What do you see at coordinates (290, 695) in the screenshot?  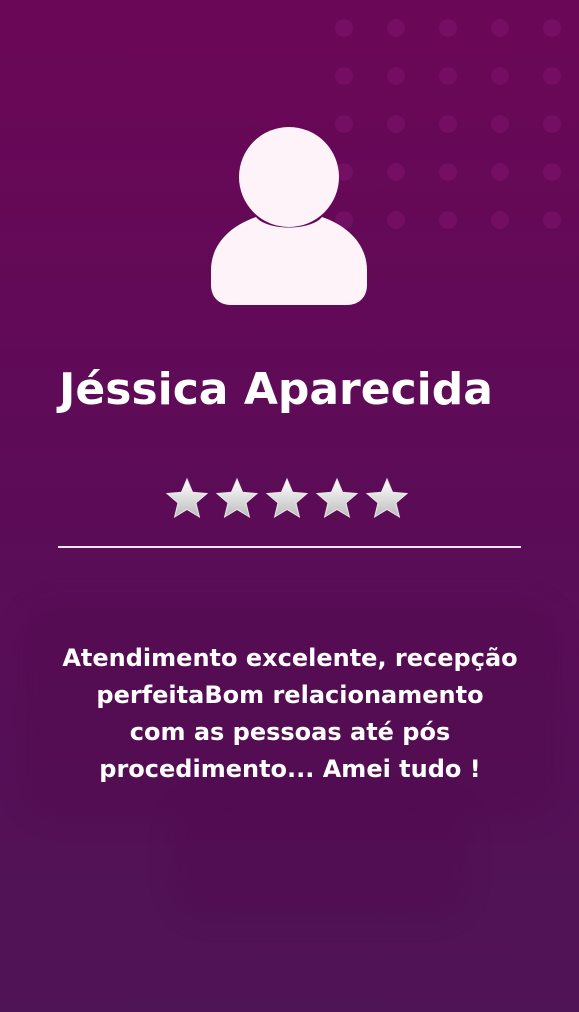 I see `review-line: perfeitaBom relacionamento` at bounding box center [290, 695].